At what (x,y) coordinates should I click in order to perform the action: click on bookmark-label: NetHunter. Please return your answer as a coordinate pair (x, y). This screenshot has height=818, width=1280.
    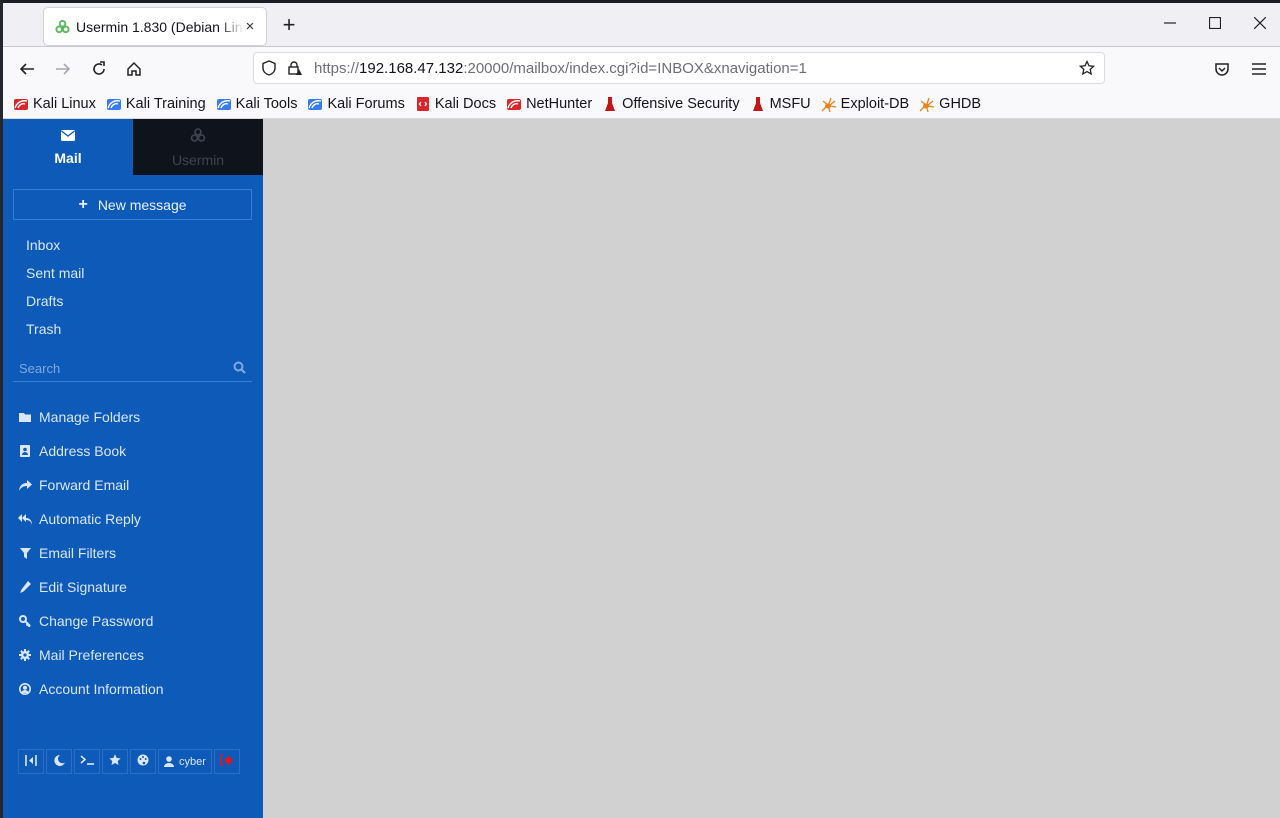
    Looking at the image, I should click on (559, 103).